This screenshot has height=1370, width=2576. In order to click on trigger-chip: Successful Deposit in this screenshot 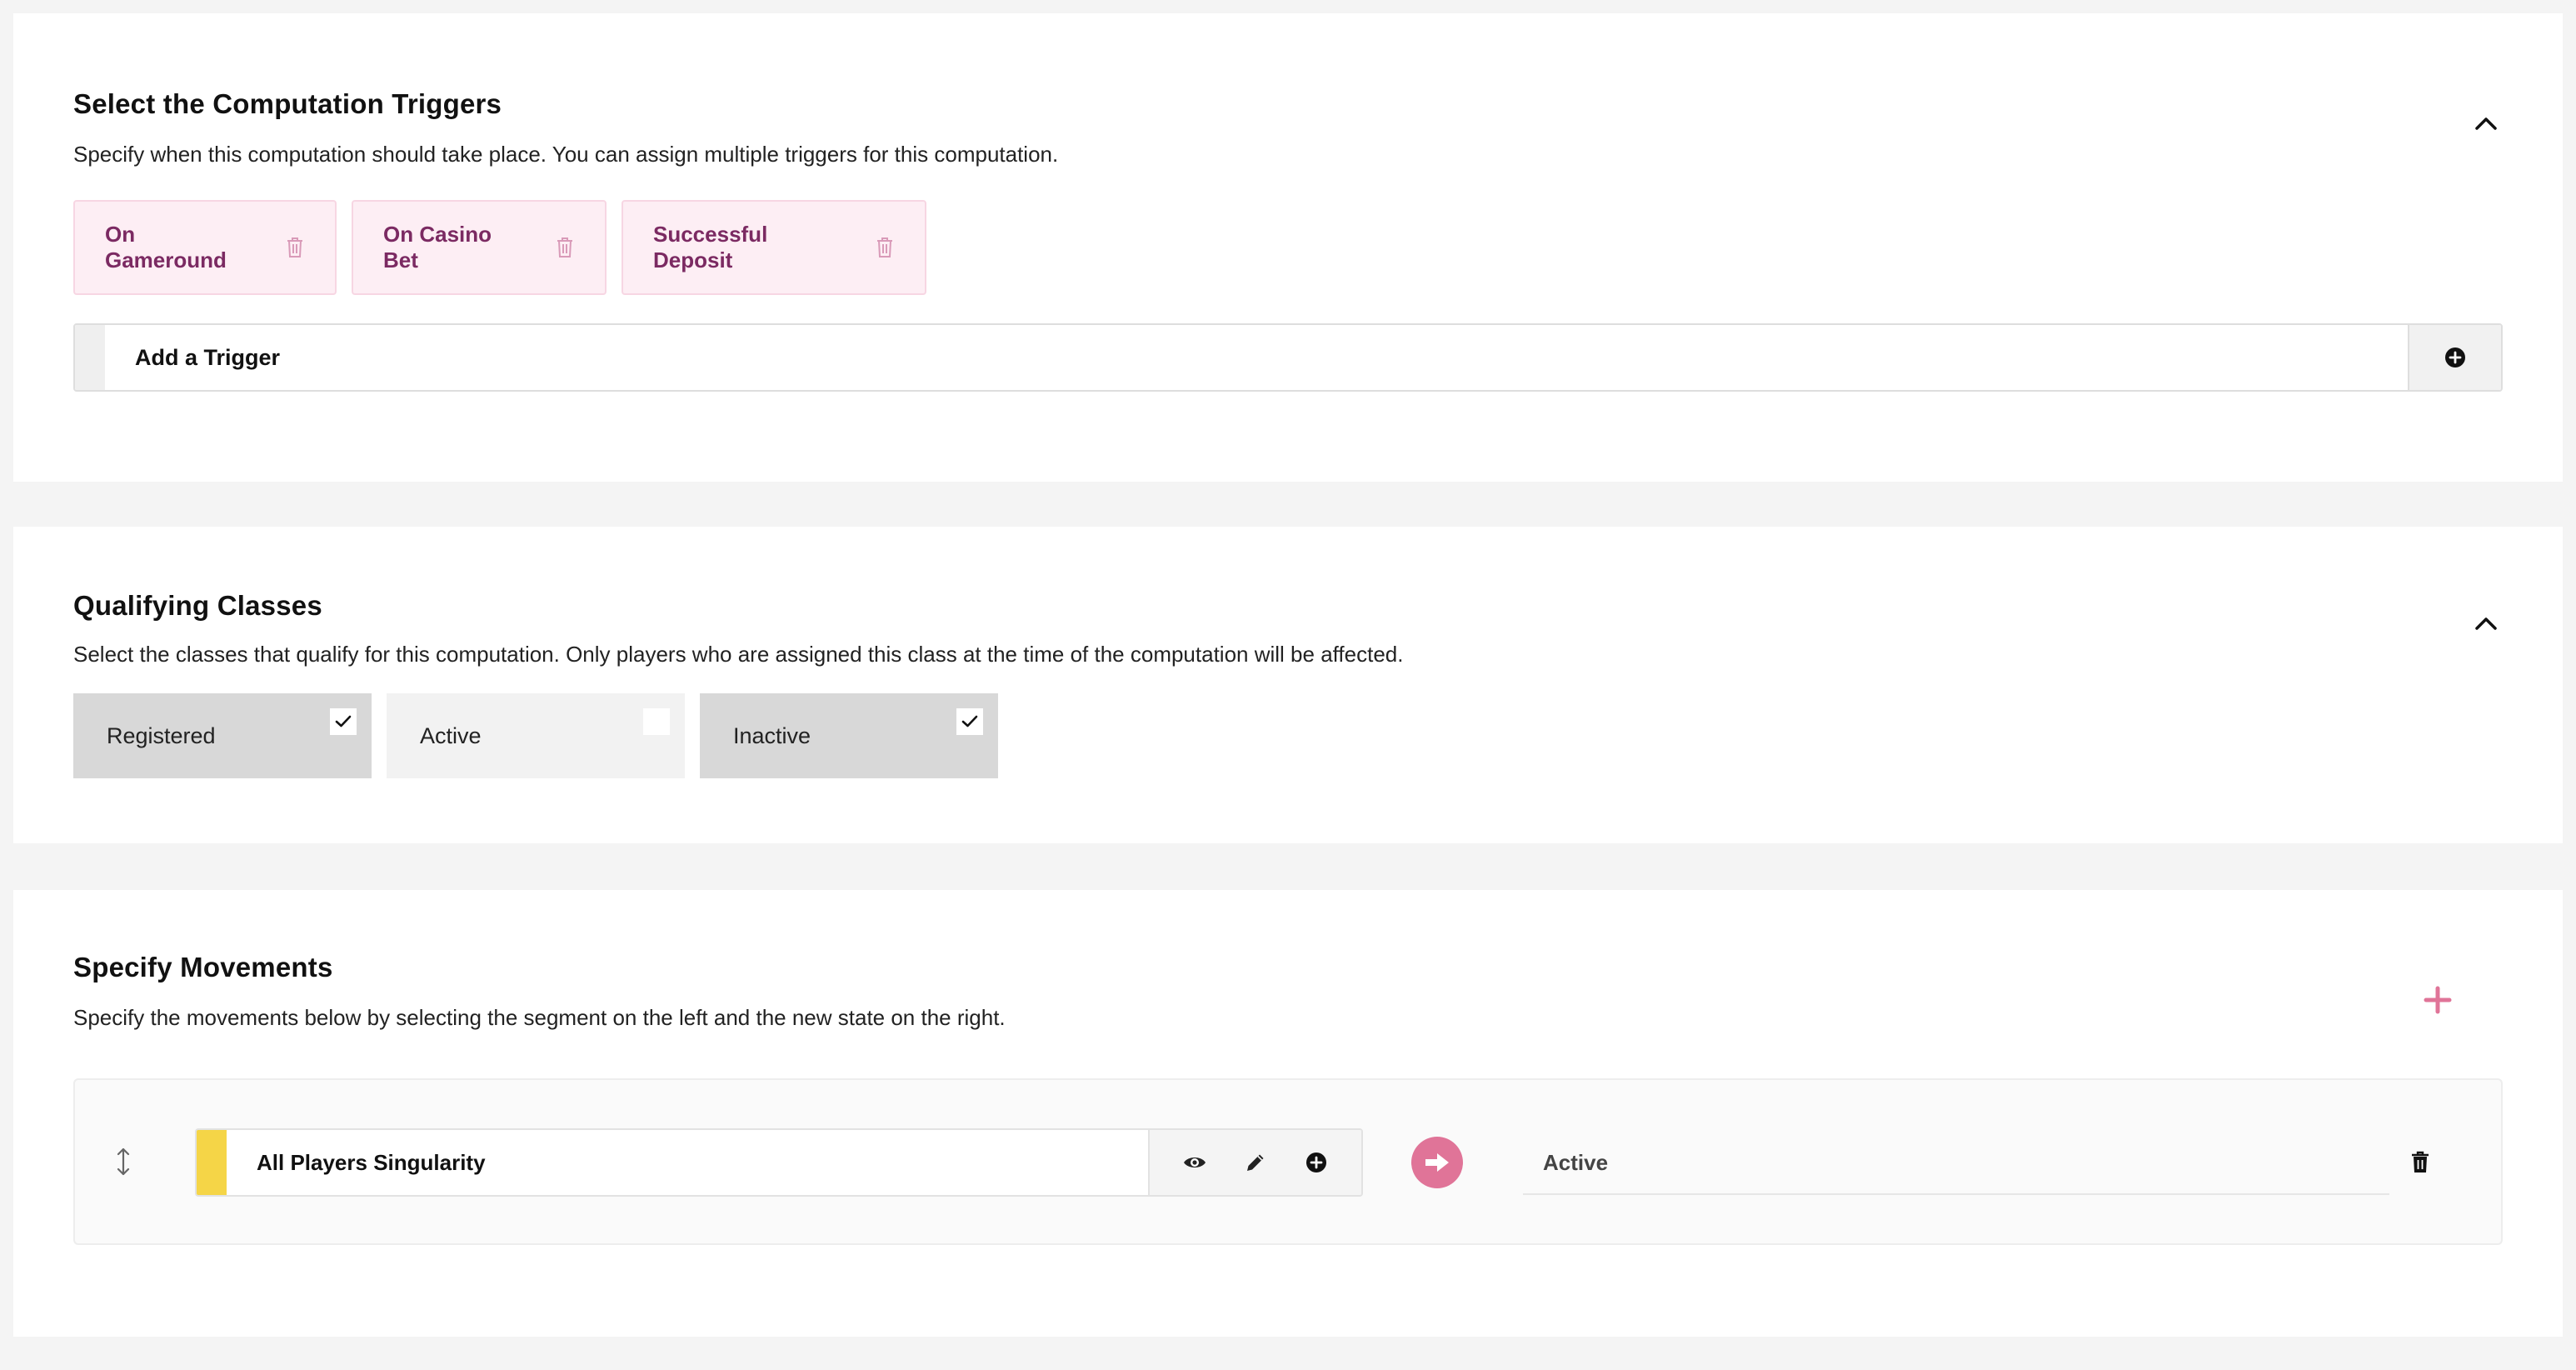, I will do `click(774, 247)`.